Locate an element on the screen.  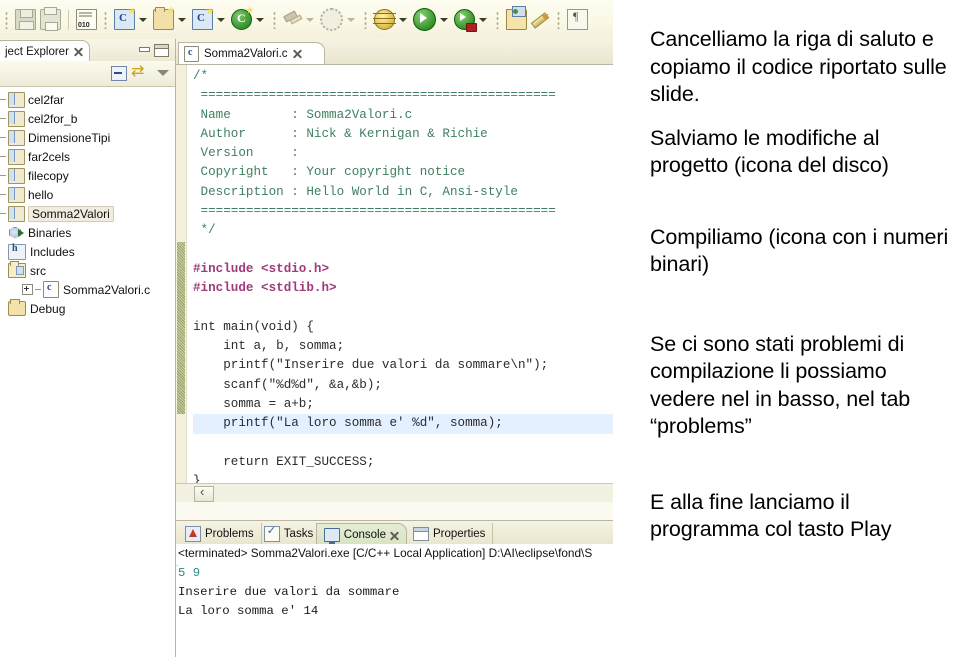
view-menu-icon is located at coordinates (163, 73).